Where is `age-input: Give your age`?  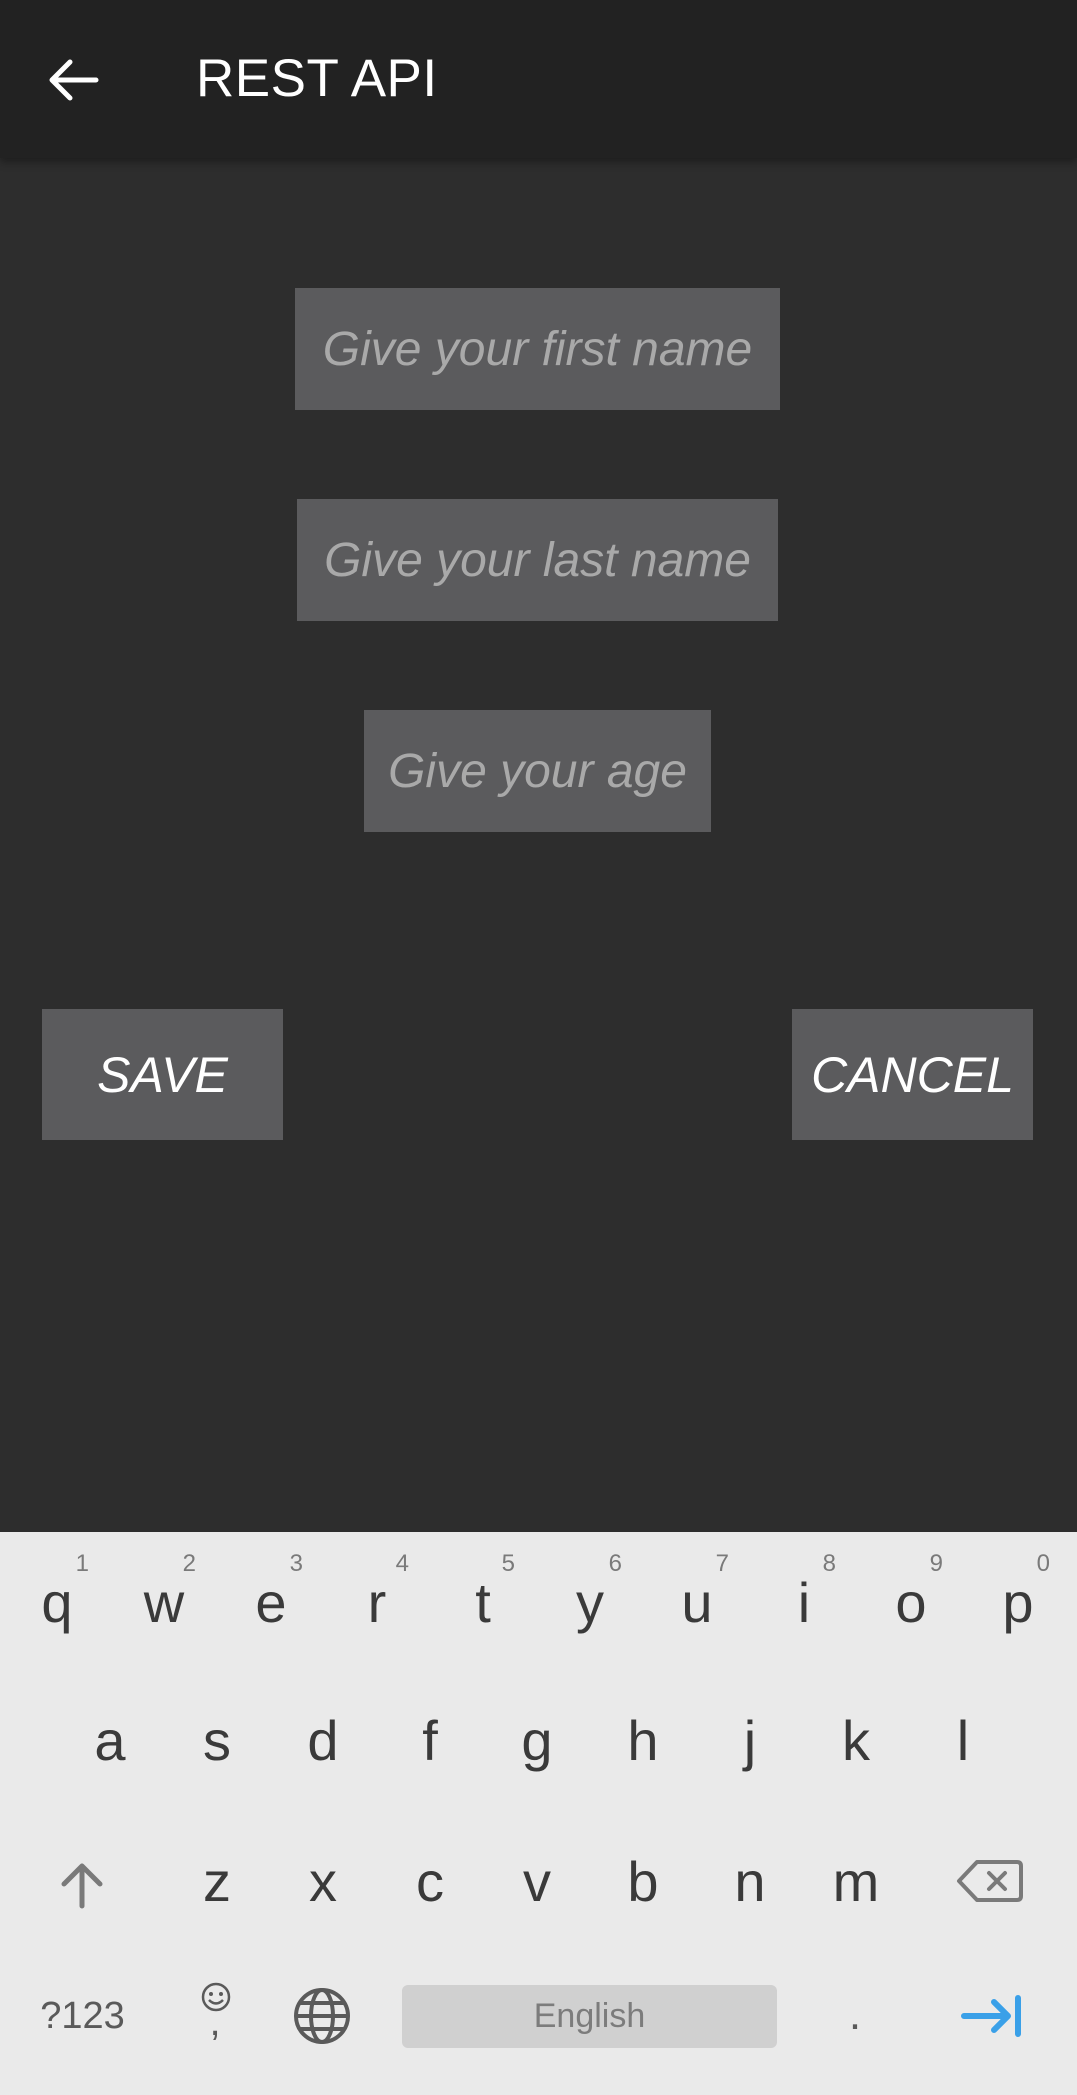
age-input: Give your age is located at coordinates (537, 771).